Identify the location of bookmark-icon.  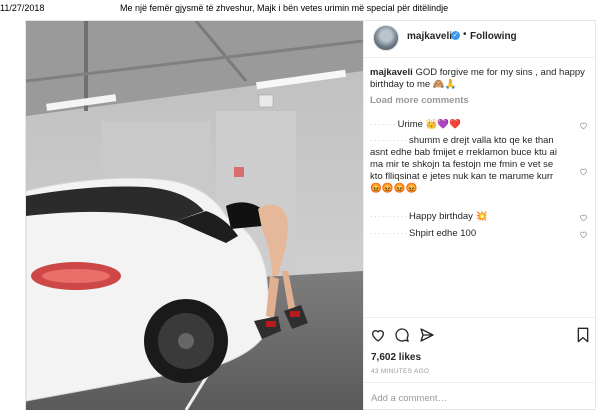
(583, 335).